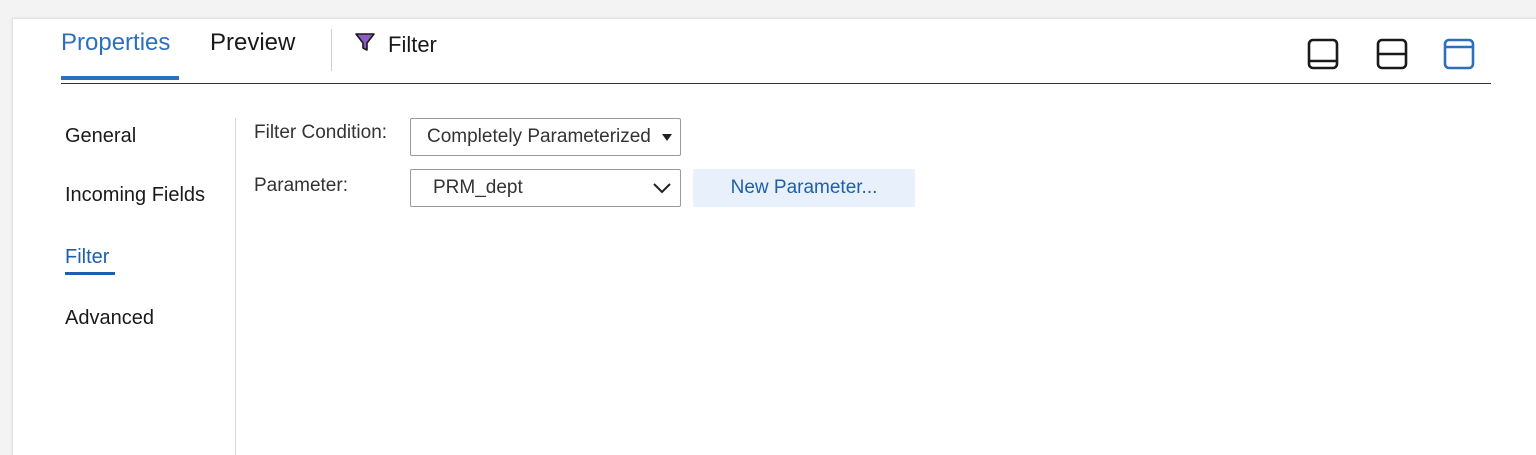 The image size is (1536, 455). What do you see at coordinates (412, 44) in the screenshot?
I see `filter-transform-label: Filter` at bounding box center [412, 44].